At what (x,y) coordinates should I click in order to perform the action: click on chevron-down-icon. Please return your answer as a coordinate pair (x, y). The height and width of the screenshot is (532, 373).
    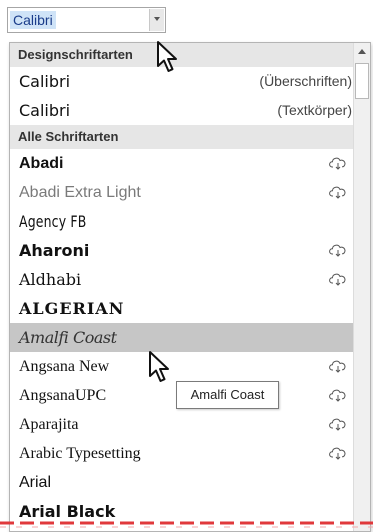
    Looking at the image, I should click on (157, 19).